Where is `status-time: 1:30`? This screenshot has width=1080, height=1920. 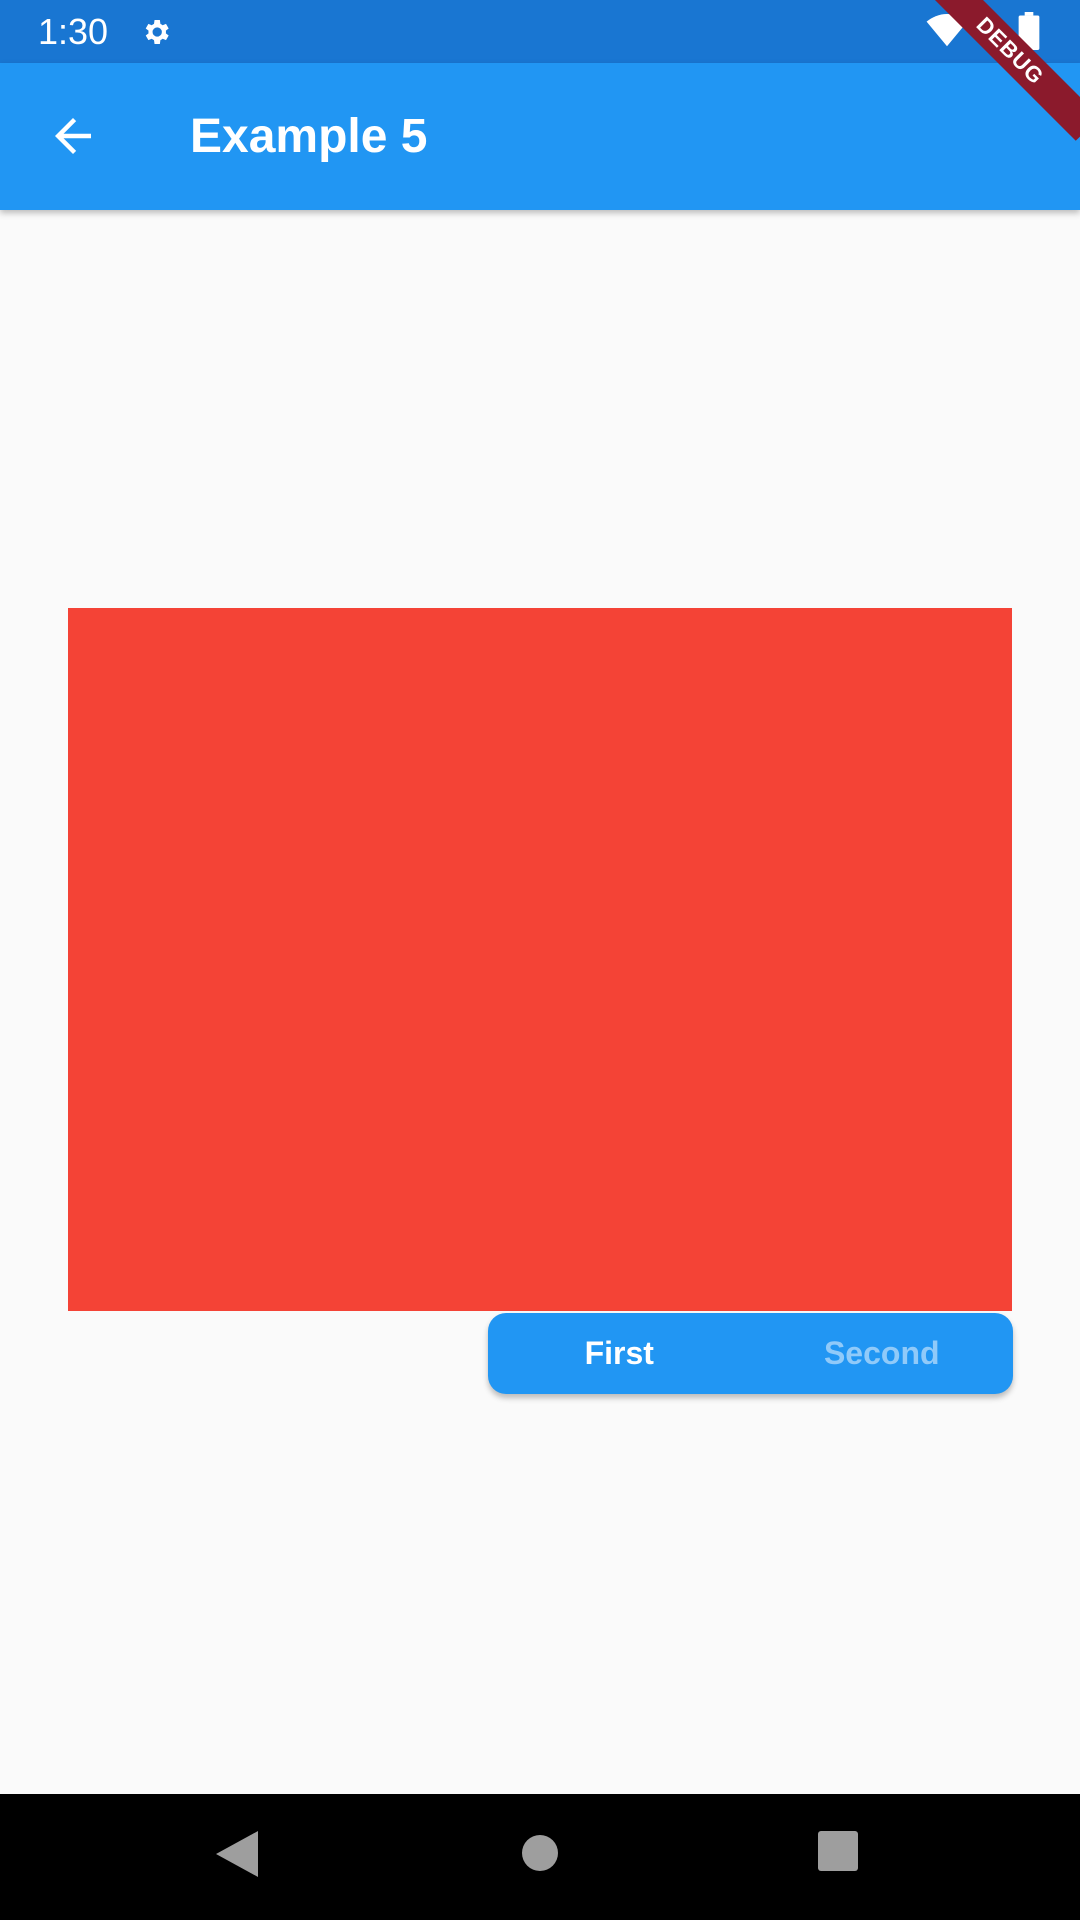 status-time: 1:30 is located at coordinates (73, 31).